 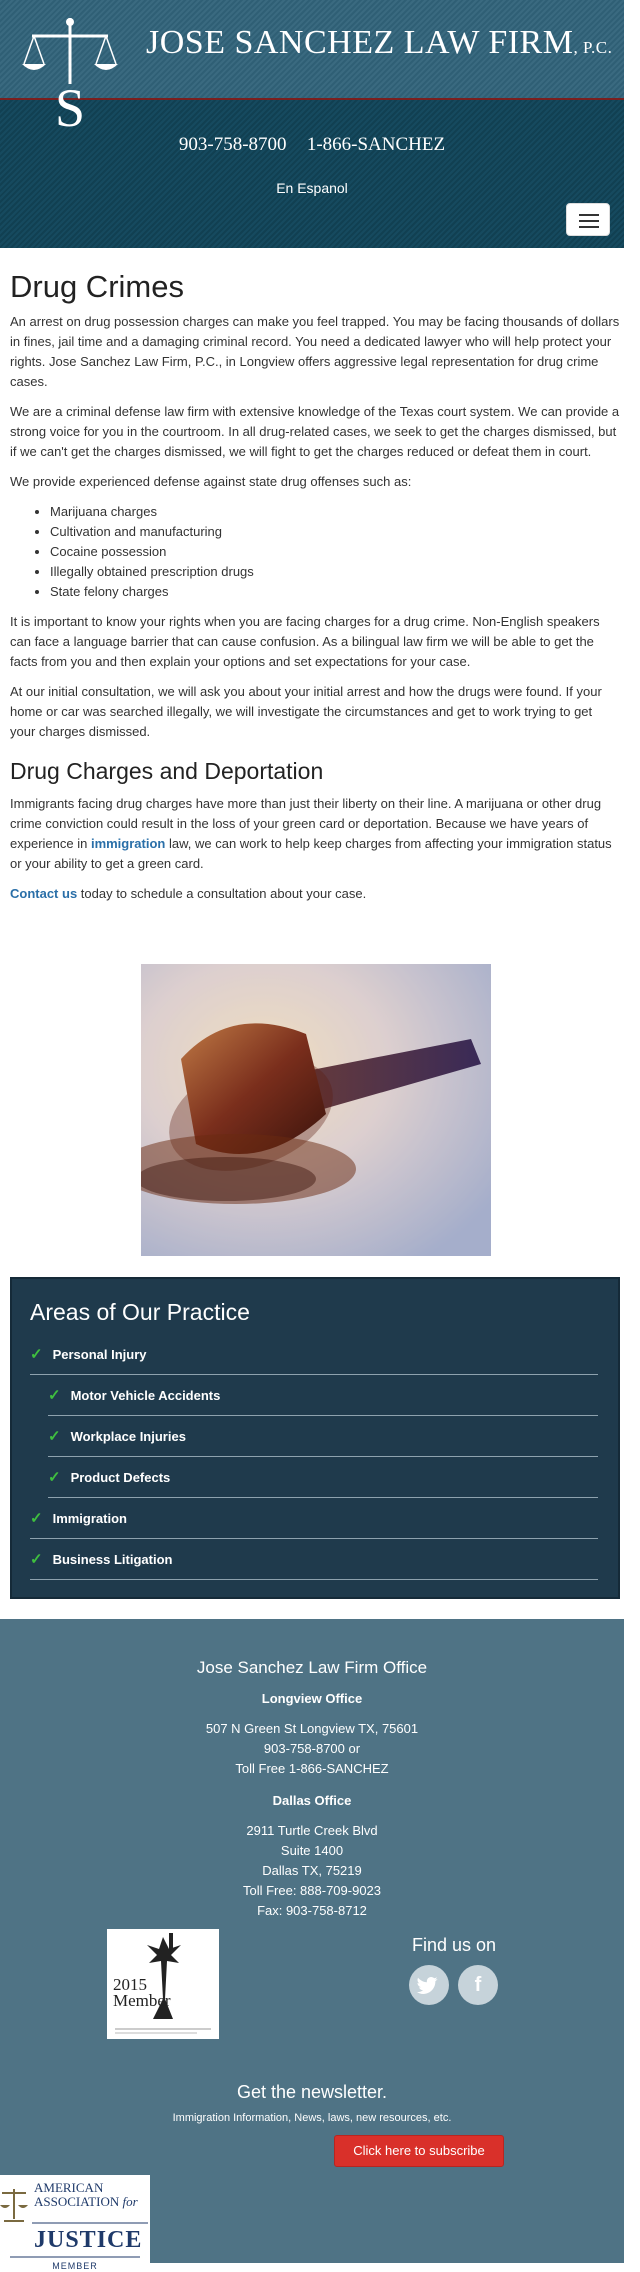 What do you see at coordinates (70, 73) in the screenshot?
I see `scales-of-justice-logo-icon: S` at bounding box center [70, 73].